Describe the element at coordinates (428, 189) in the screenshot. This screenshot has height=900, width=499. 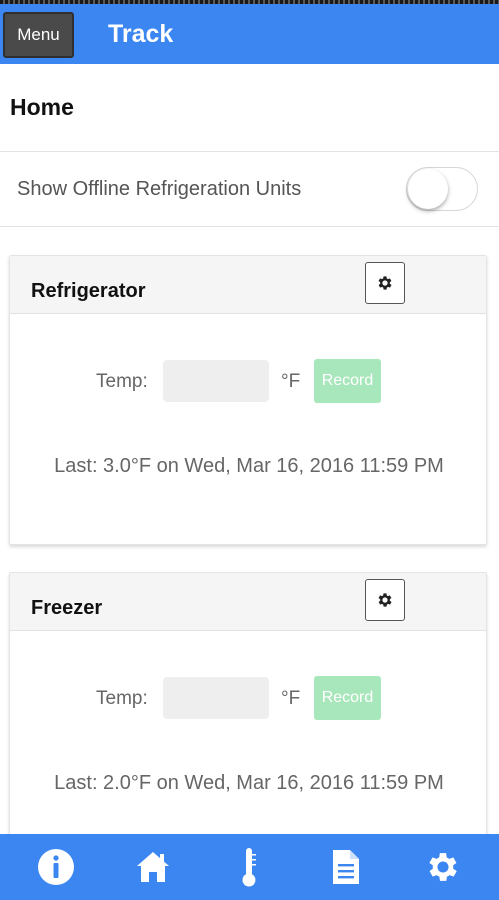
I see `toggle-knob` at that location.